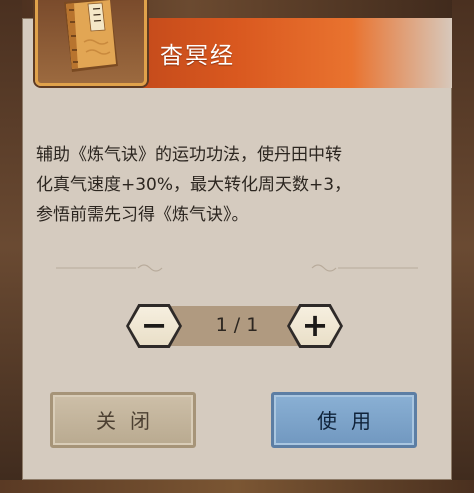  What do you see at coordinates (142, 215) in the screenshot?
I see `description-line: 参悟前需先习得《炼气诀》。` at bounding box center [142, 215].